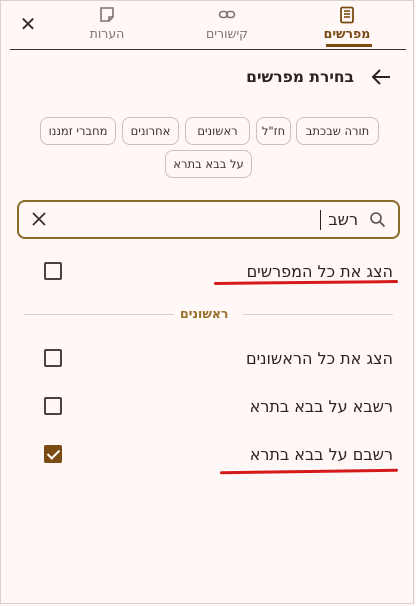  What do you see at coordinates (150, 131) in the screenshot?
I see `filter-chip-acharonim: אחרונים` at bounding box center [150, 131].